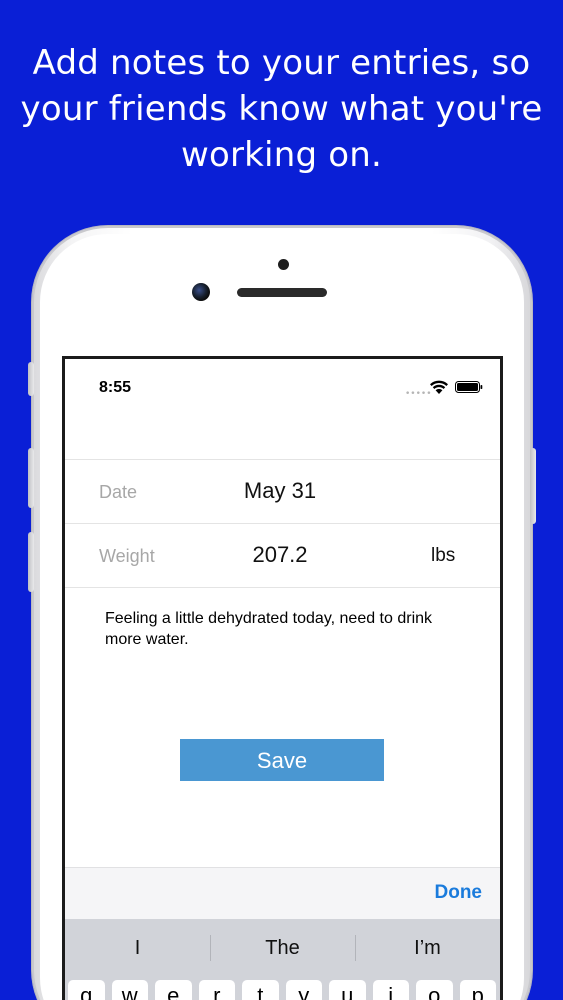 The width and height of the screenshot is (563, 1000). Describe the element at coordinates (260, 990) in the screenshot. I see `key-t: t` at that location.